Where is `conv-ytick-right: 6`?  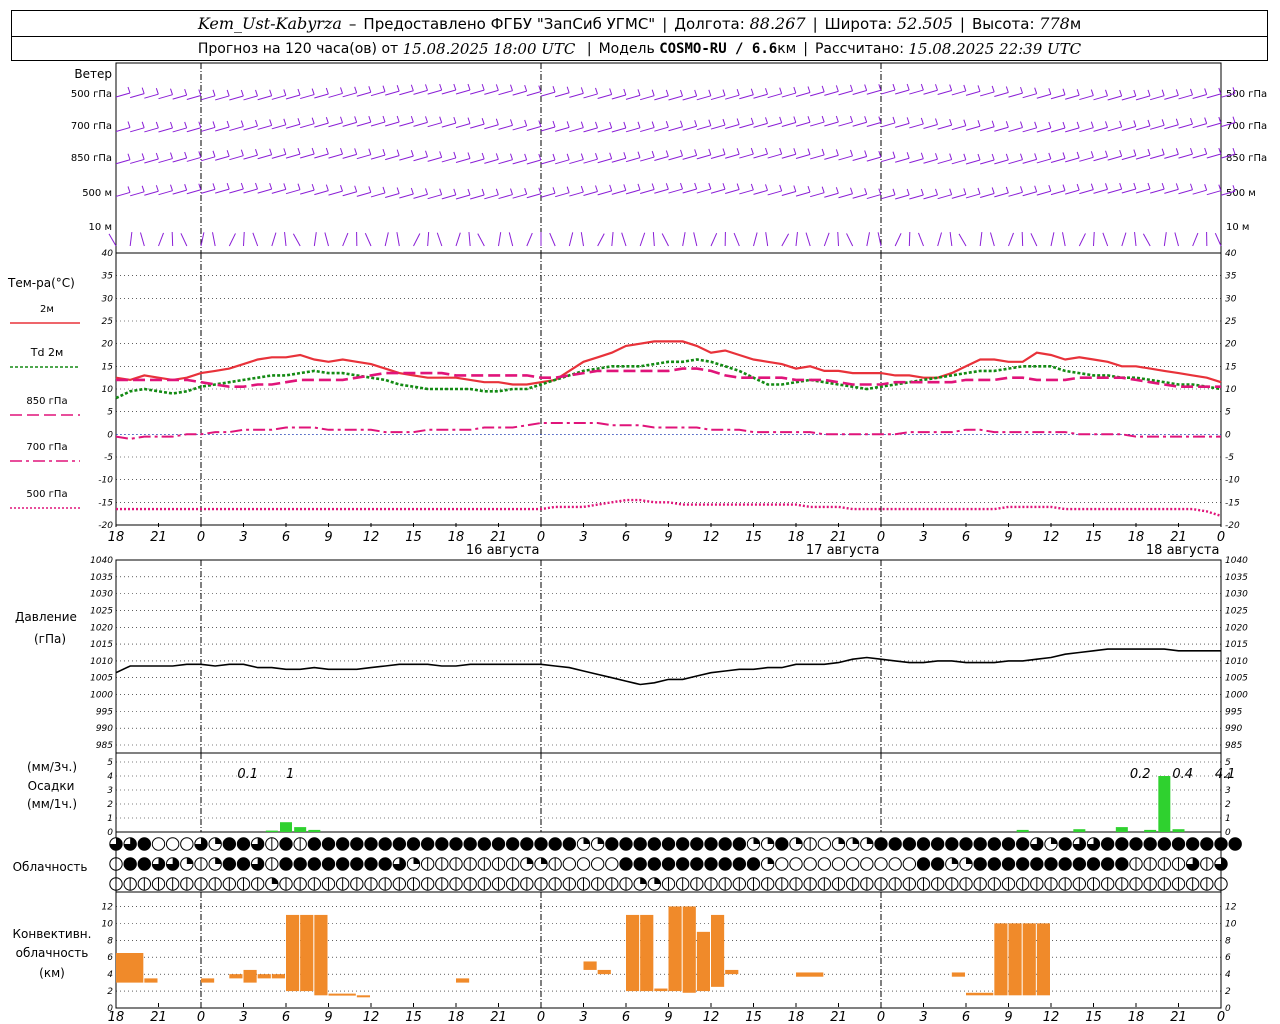 conv-ytick-right: 6 is located at coordinates (1228, 958).